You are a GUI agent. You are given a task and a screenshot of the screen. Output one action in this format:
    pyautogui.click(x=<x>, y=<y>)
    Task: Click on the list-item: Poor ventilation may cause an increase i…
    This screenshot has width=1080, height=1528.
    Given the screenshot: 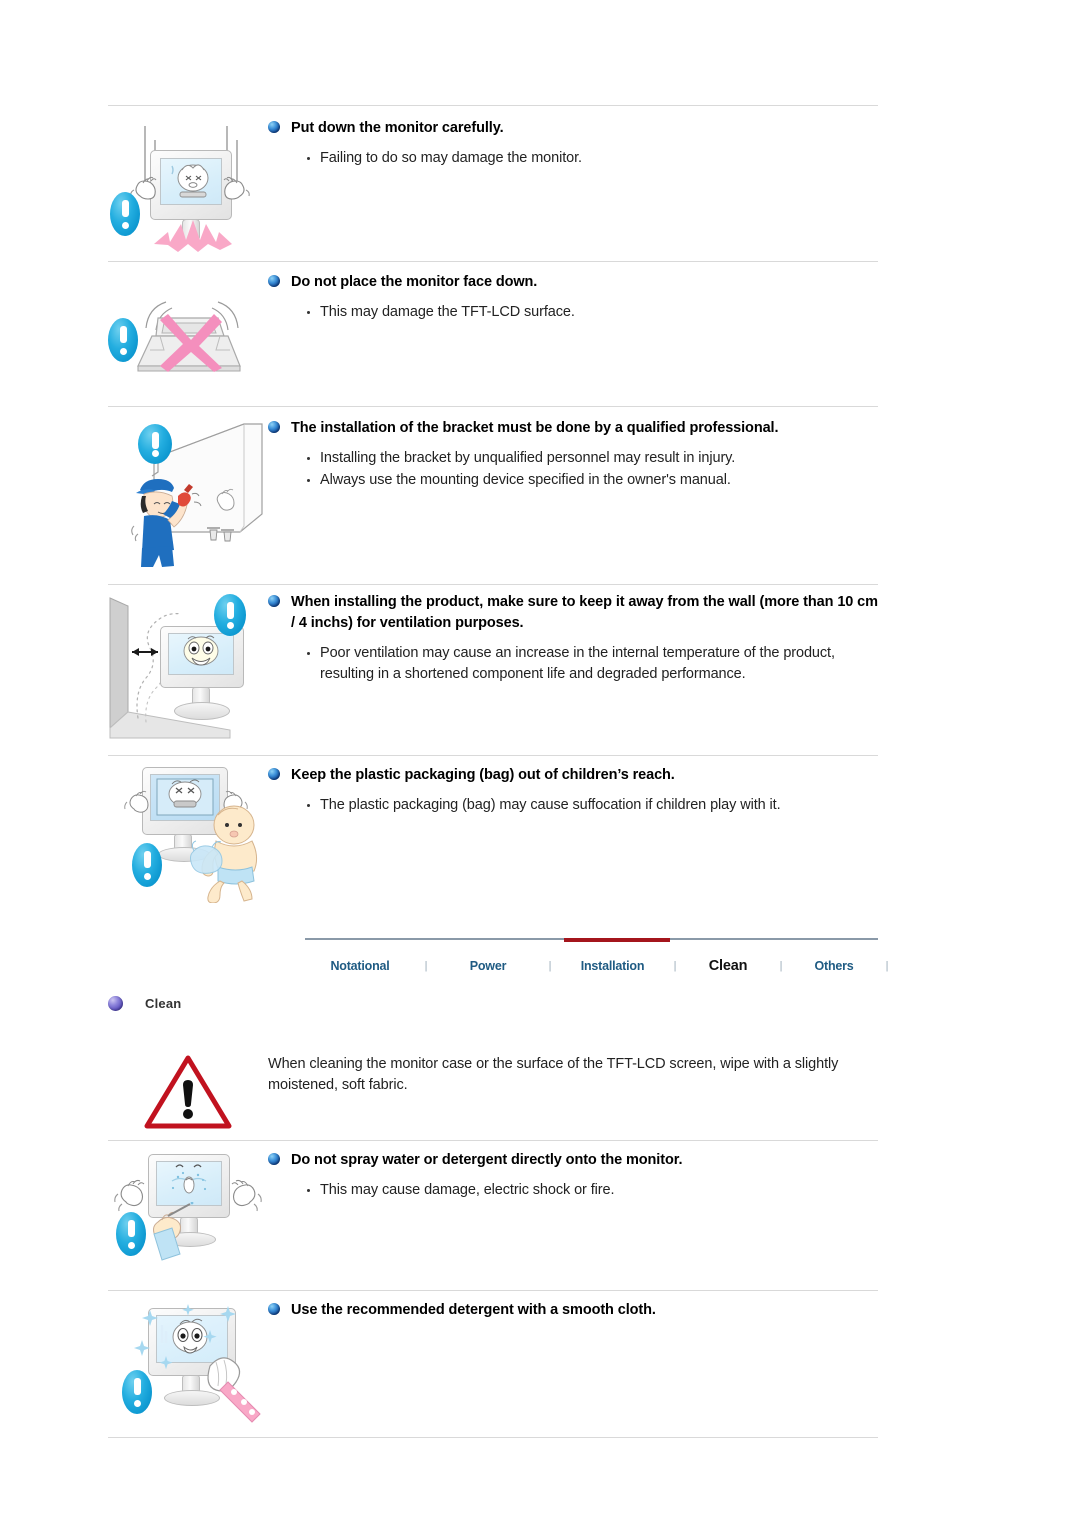 What is the action you would take?
    pyautogui.click(x=592, y=663)
    